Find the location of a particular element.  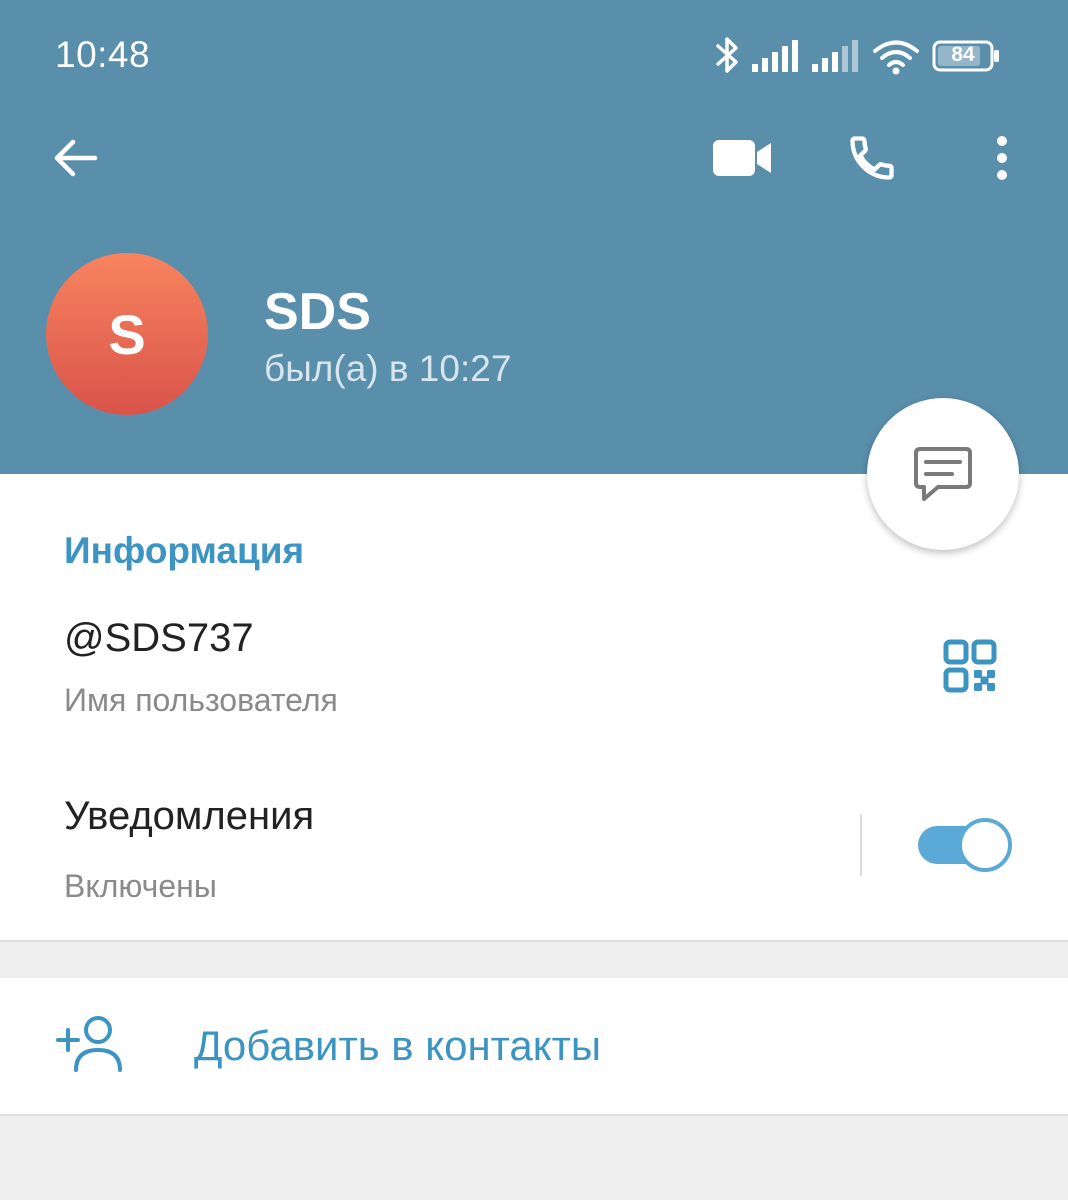

avatar-letter: S is located at coordinates (127, 334).